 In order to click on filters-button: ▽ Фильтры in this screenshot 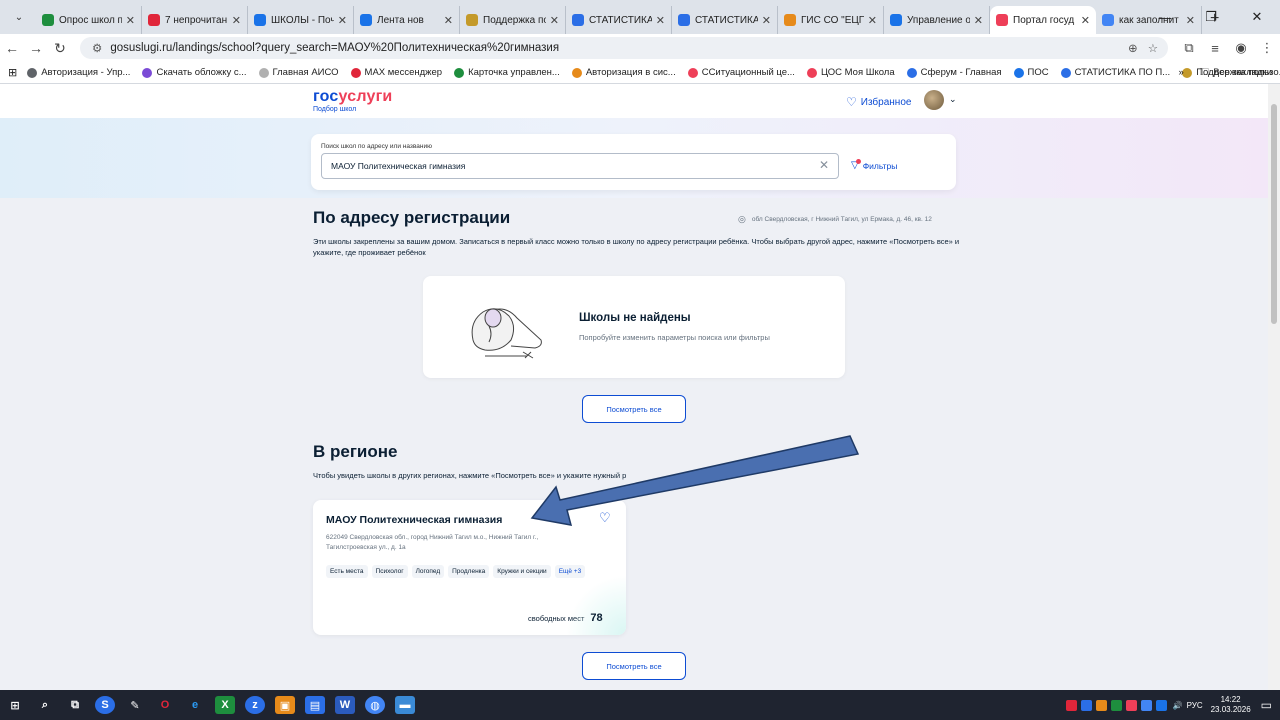, I will do `click(874, 165)`.